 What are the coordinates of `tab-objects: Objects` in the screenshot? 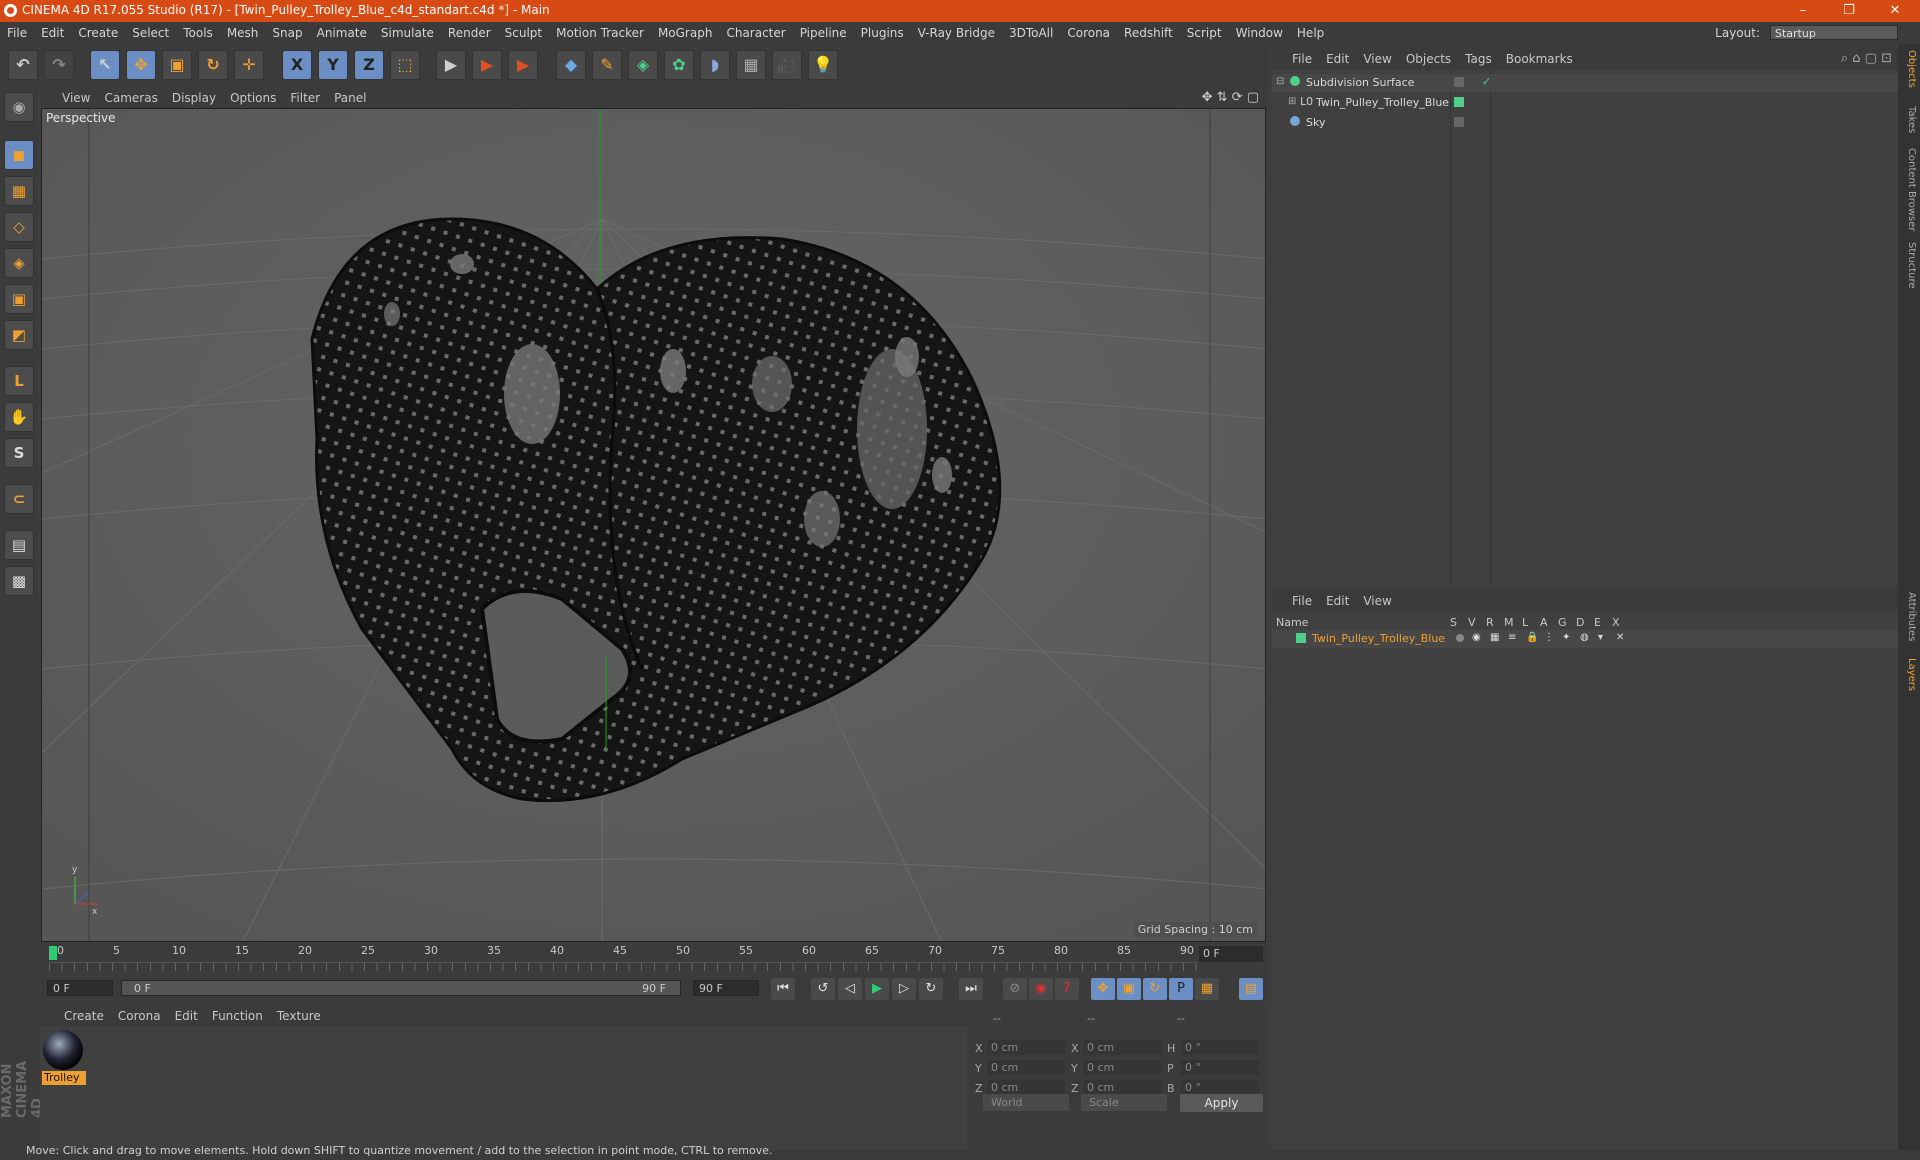 It's located at (1909, 69).